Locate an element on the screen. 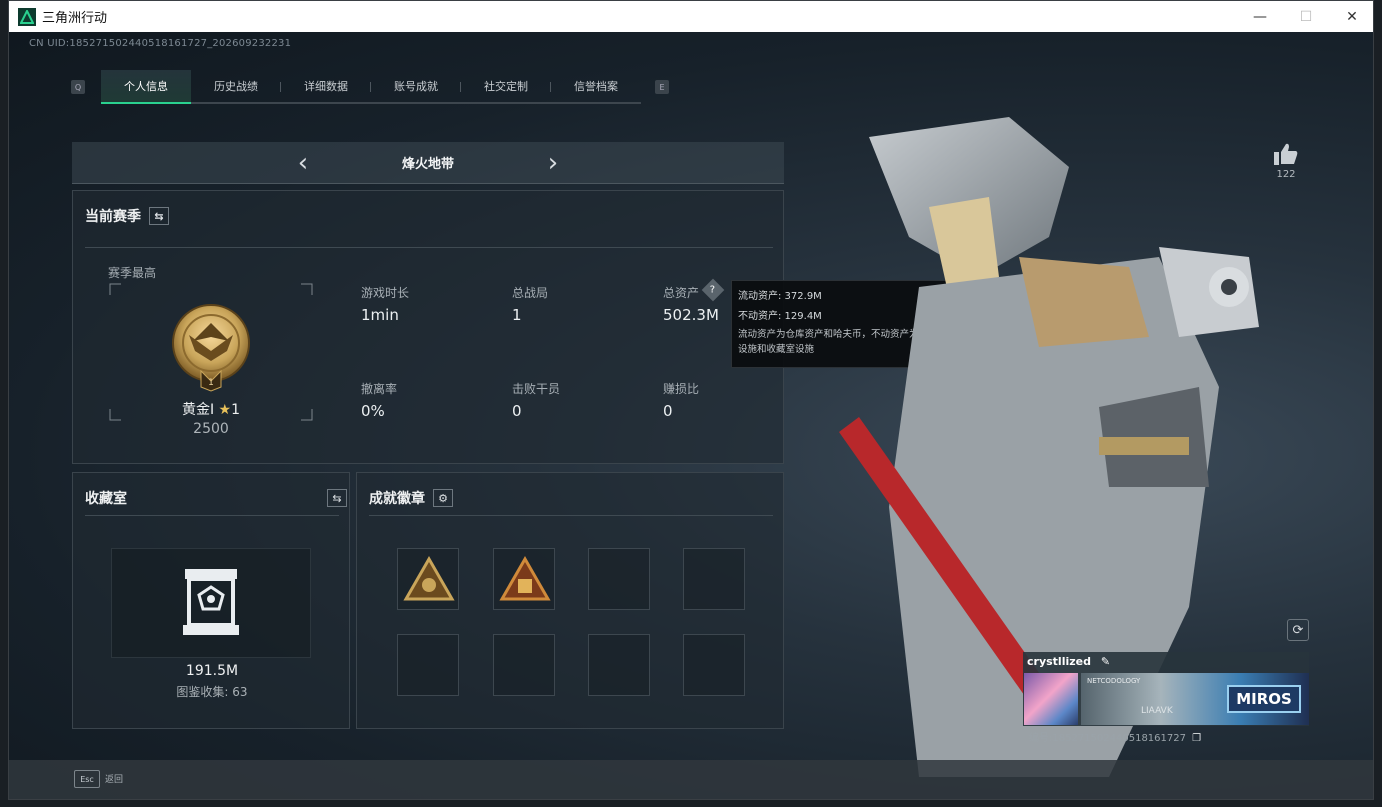 This screenshot has height=807, width=1382. triangle-badge-icon is located at coordinates (429, 578).